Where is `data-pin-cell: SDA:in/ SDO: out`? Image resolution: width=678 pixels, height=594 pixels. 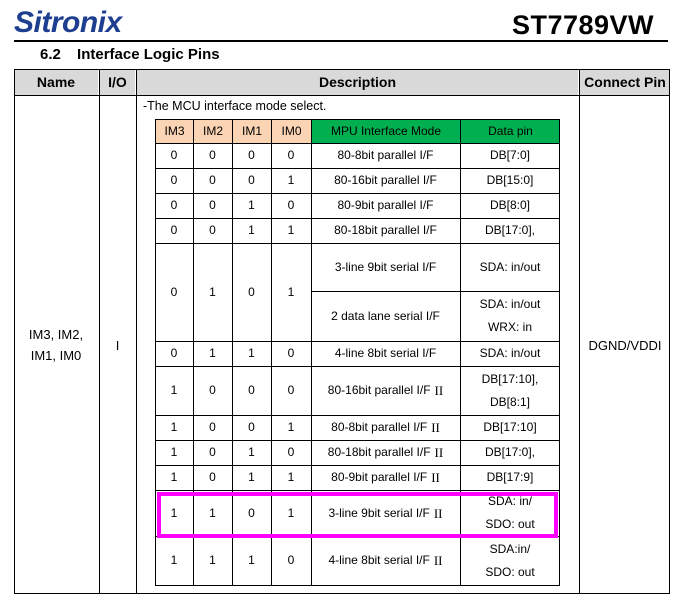
data-pin-cell: SDA:in/ SDO: out is located at coordinates (510, 560).